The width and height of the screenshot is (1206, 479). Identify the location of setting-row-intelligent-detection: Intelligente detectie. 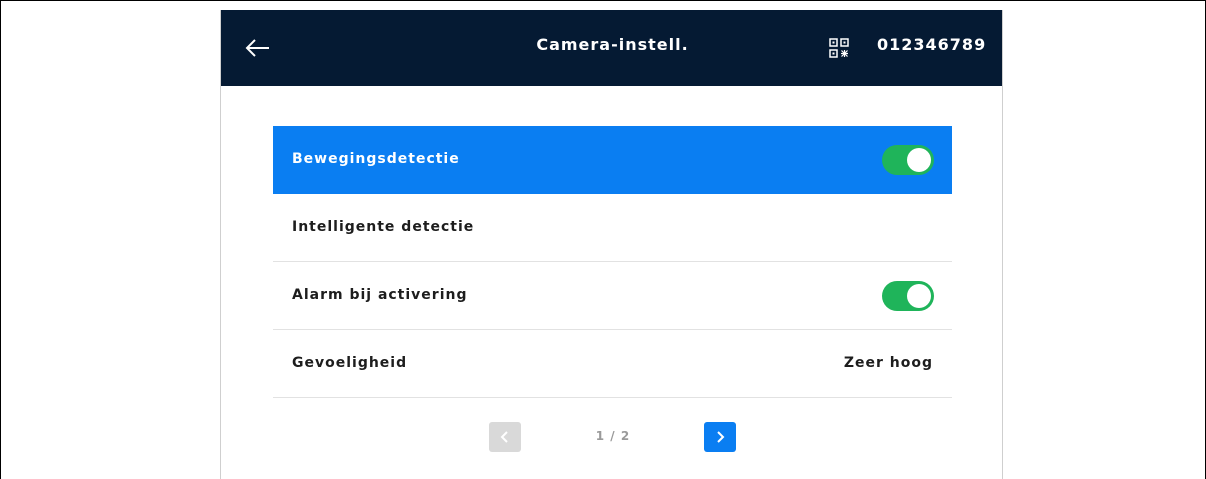
(612, 228).